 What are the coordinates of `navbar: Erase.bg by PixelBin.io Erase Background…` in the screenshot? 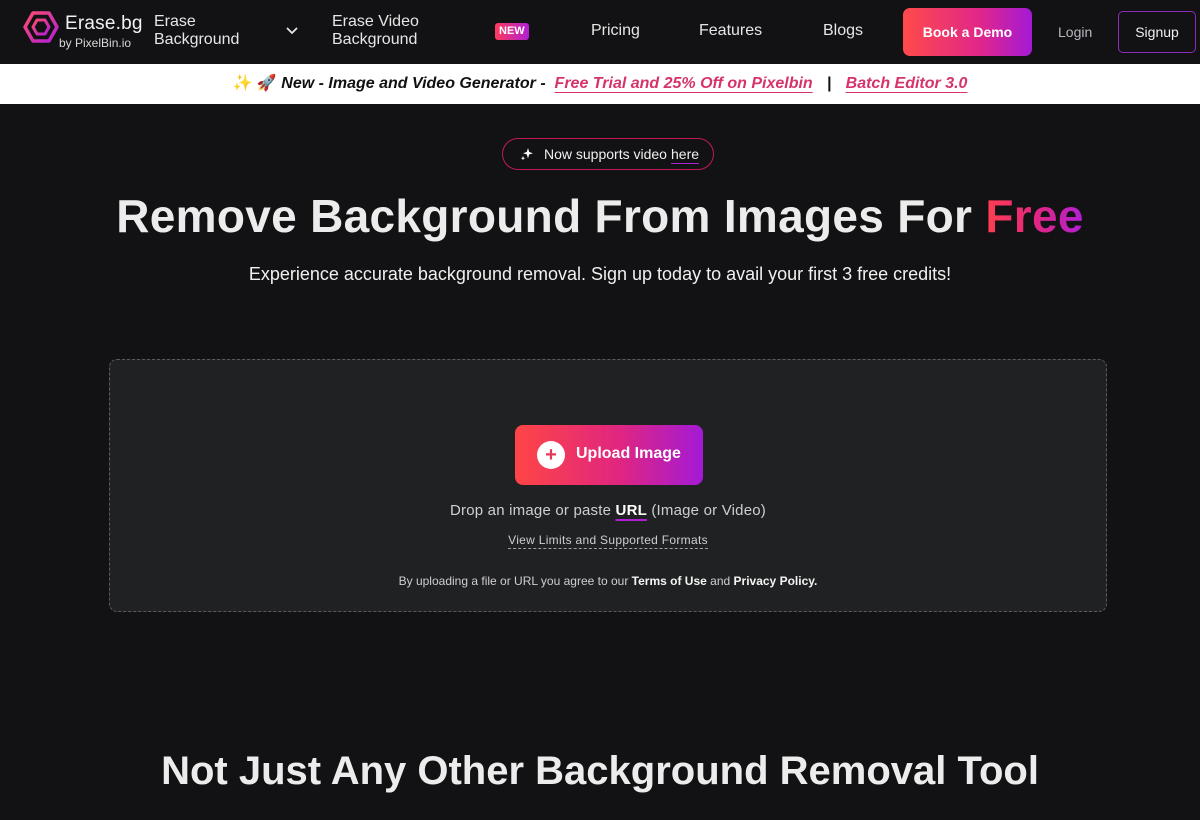 It's located at (600, 32).